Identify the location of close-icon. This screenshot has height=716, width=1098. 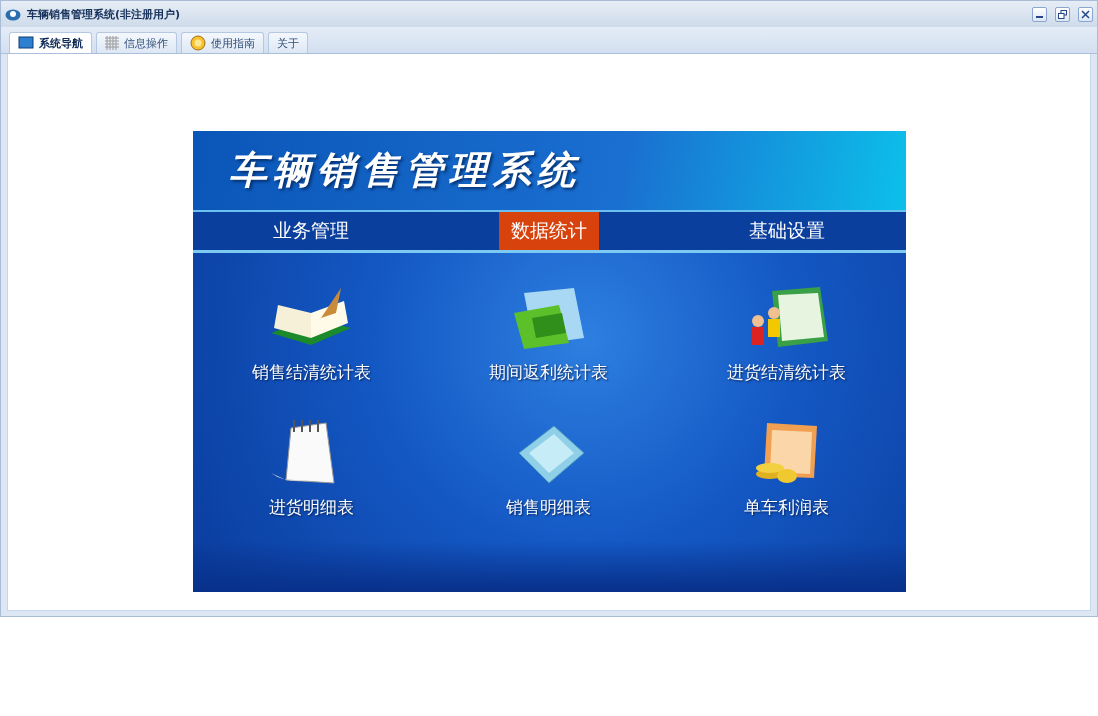
(1085, 14).